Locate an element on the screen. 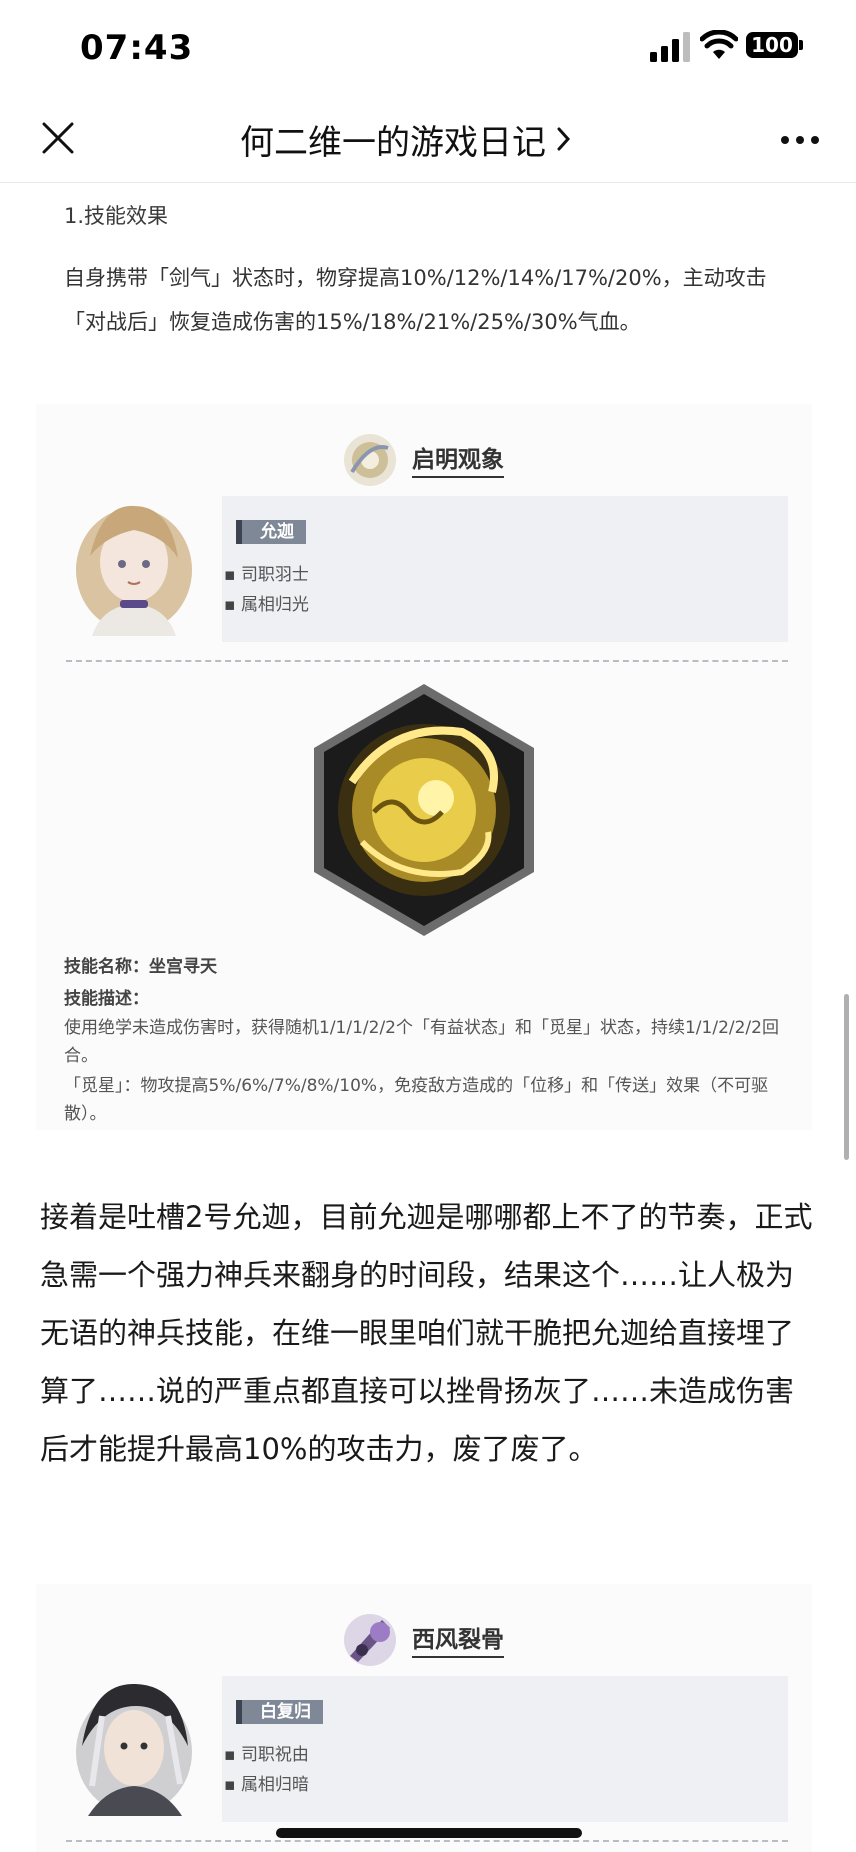 This screenshot has height=1852, width=856. more-icon is located at coordinates (800, 140).